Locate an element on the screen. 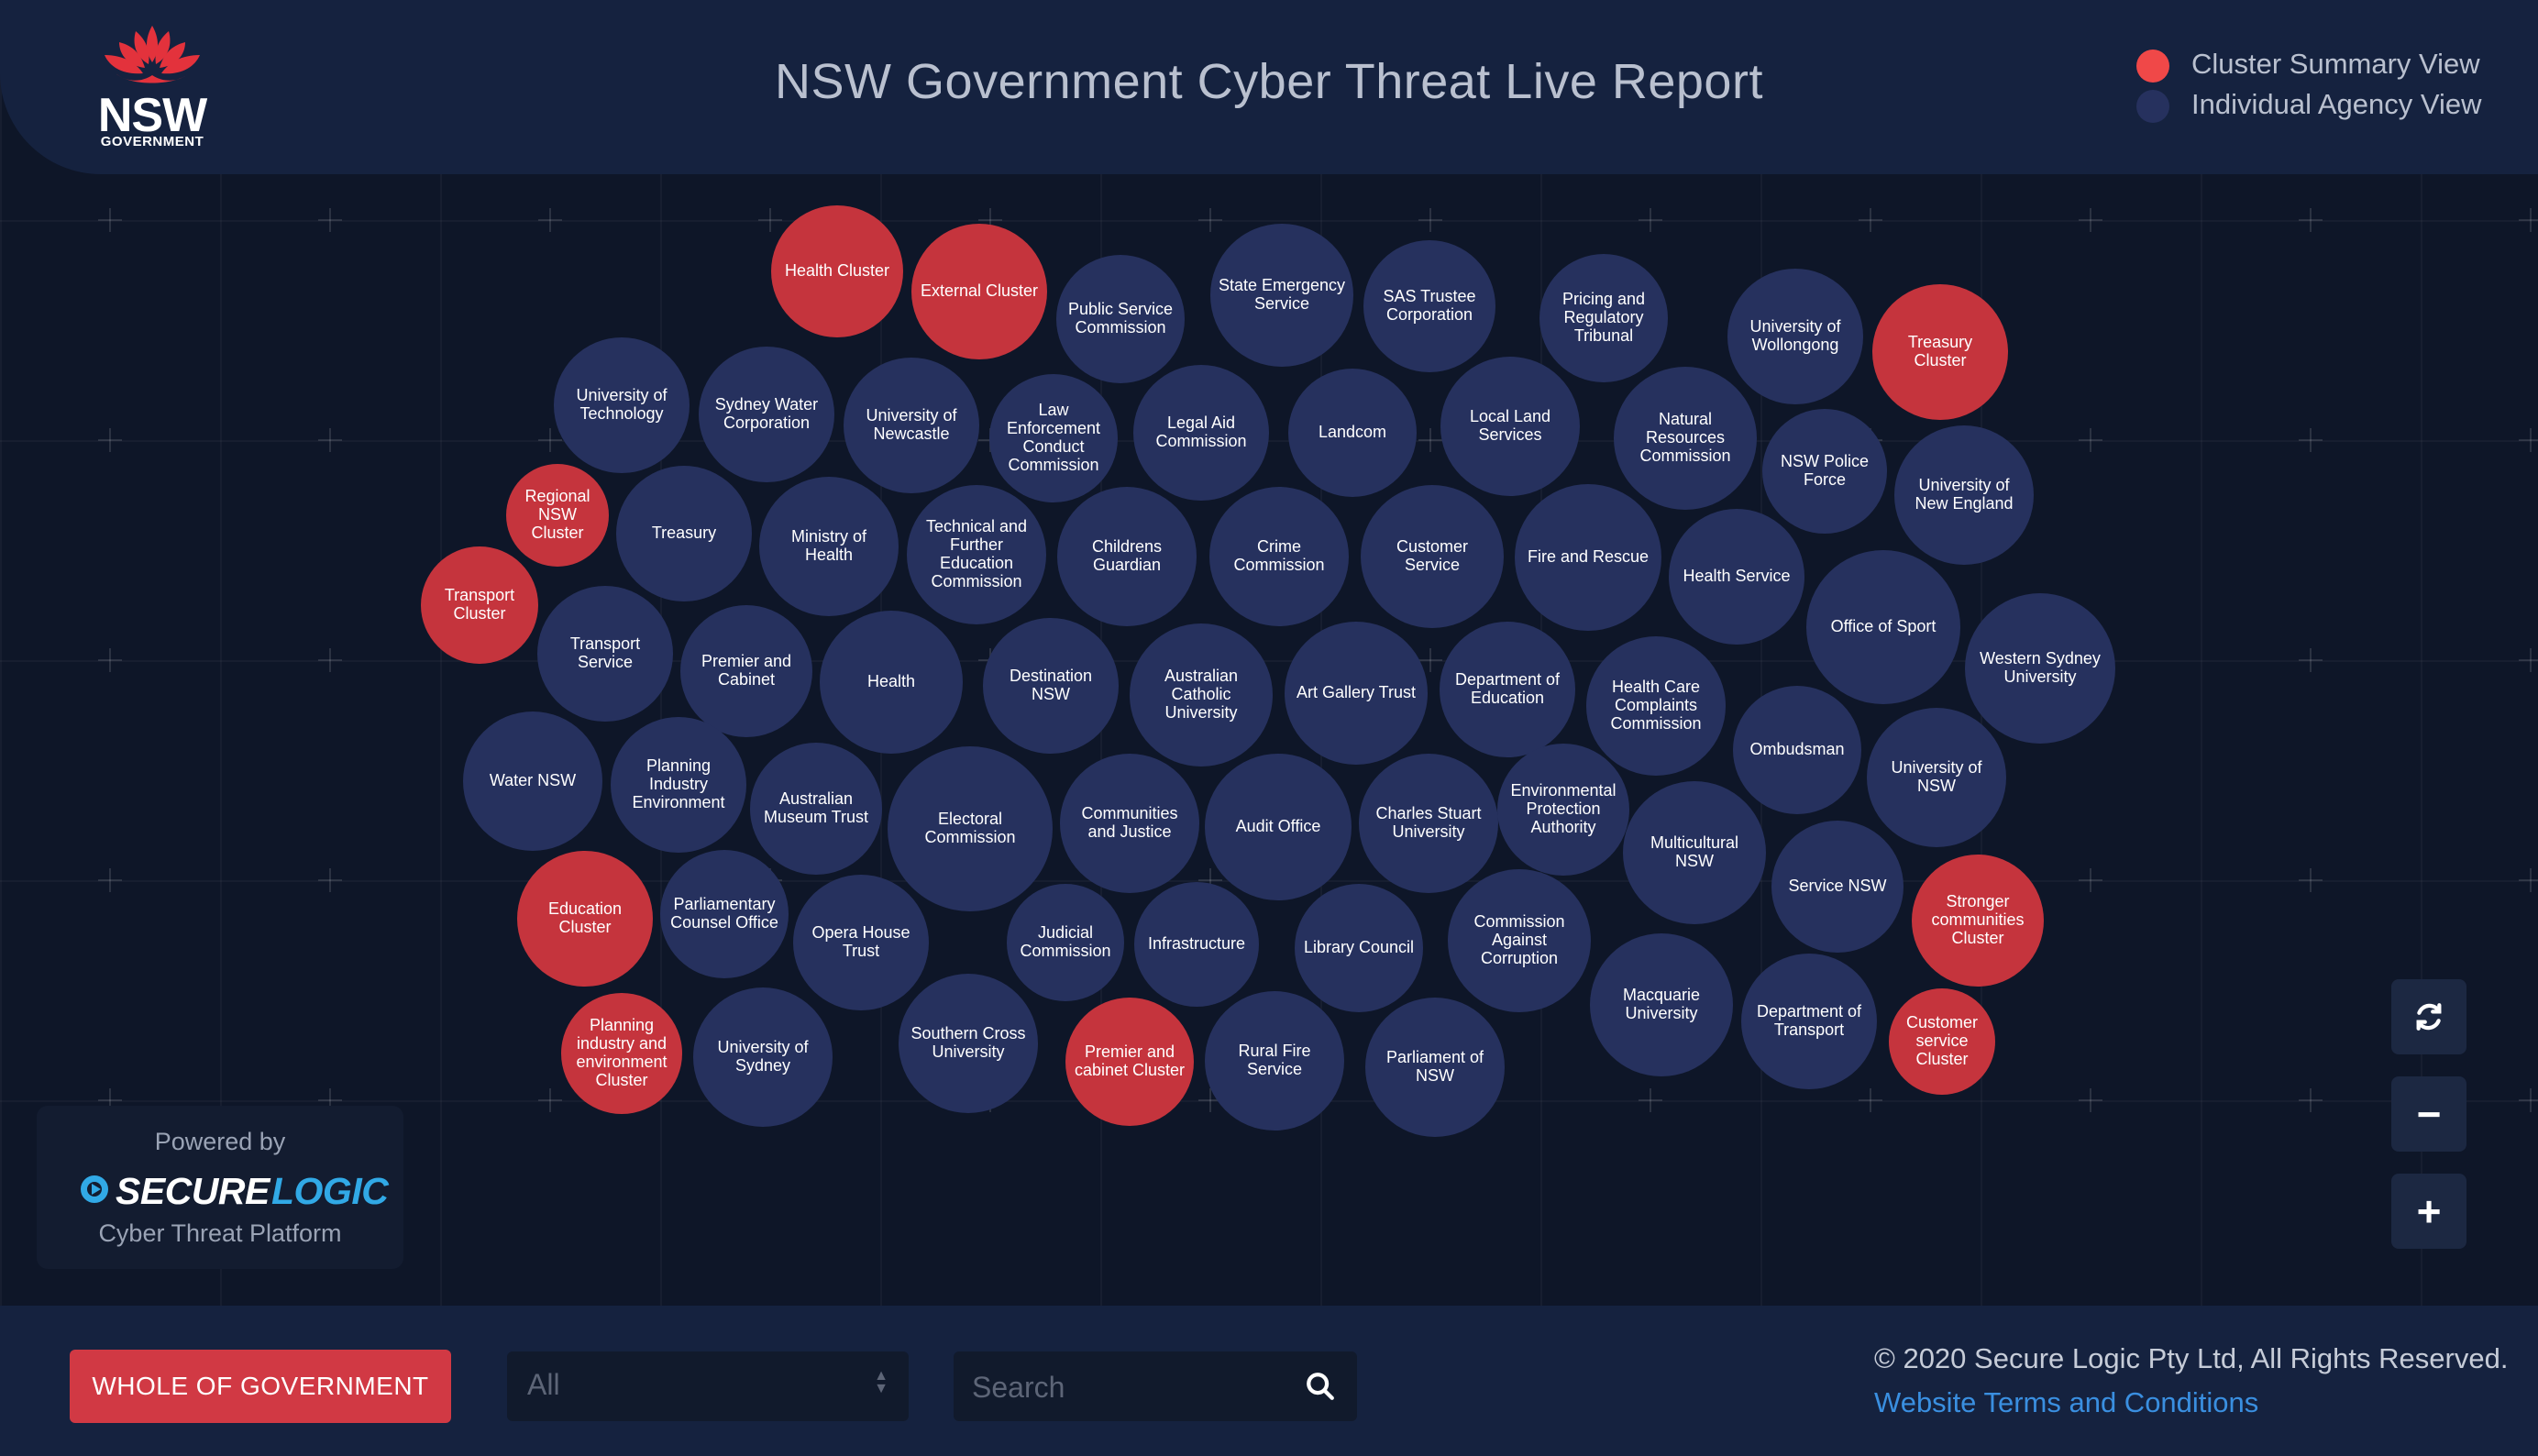 The height and width of the screenshot is (1456, 2538). cluster-bubble: Regional NSW Cluster is located at coordinates (557, 515).